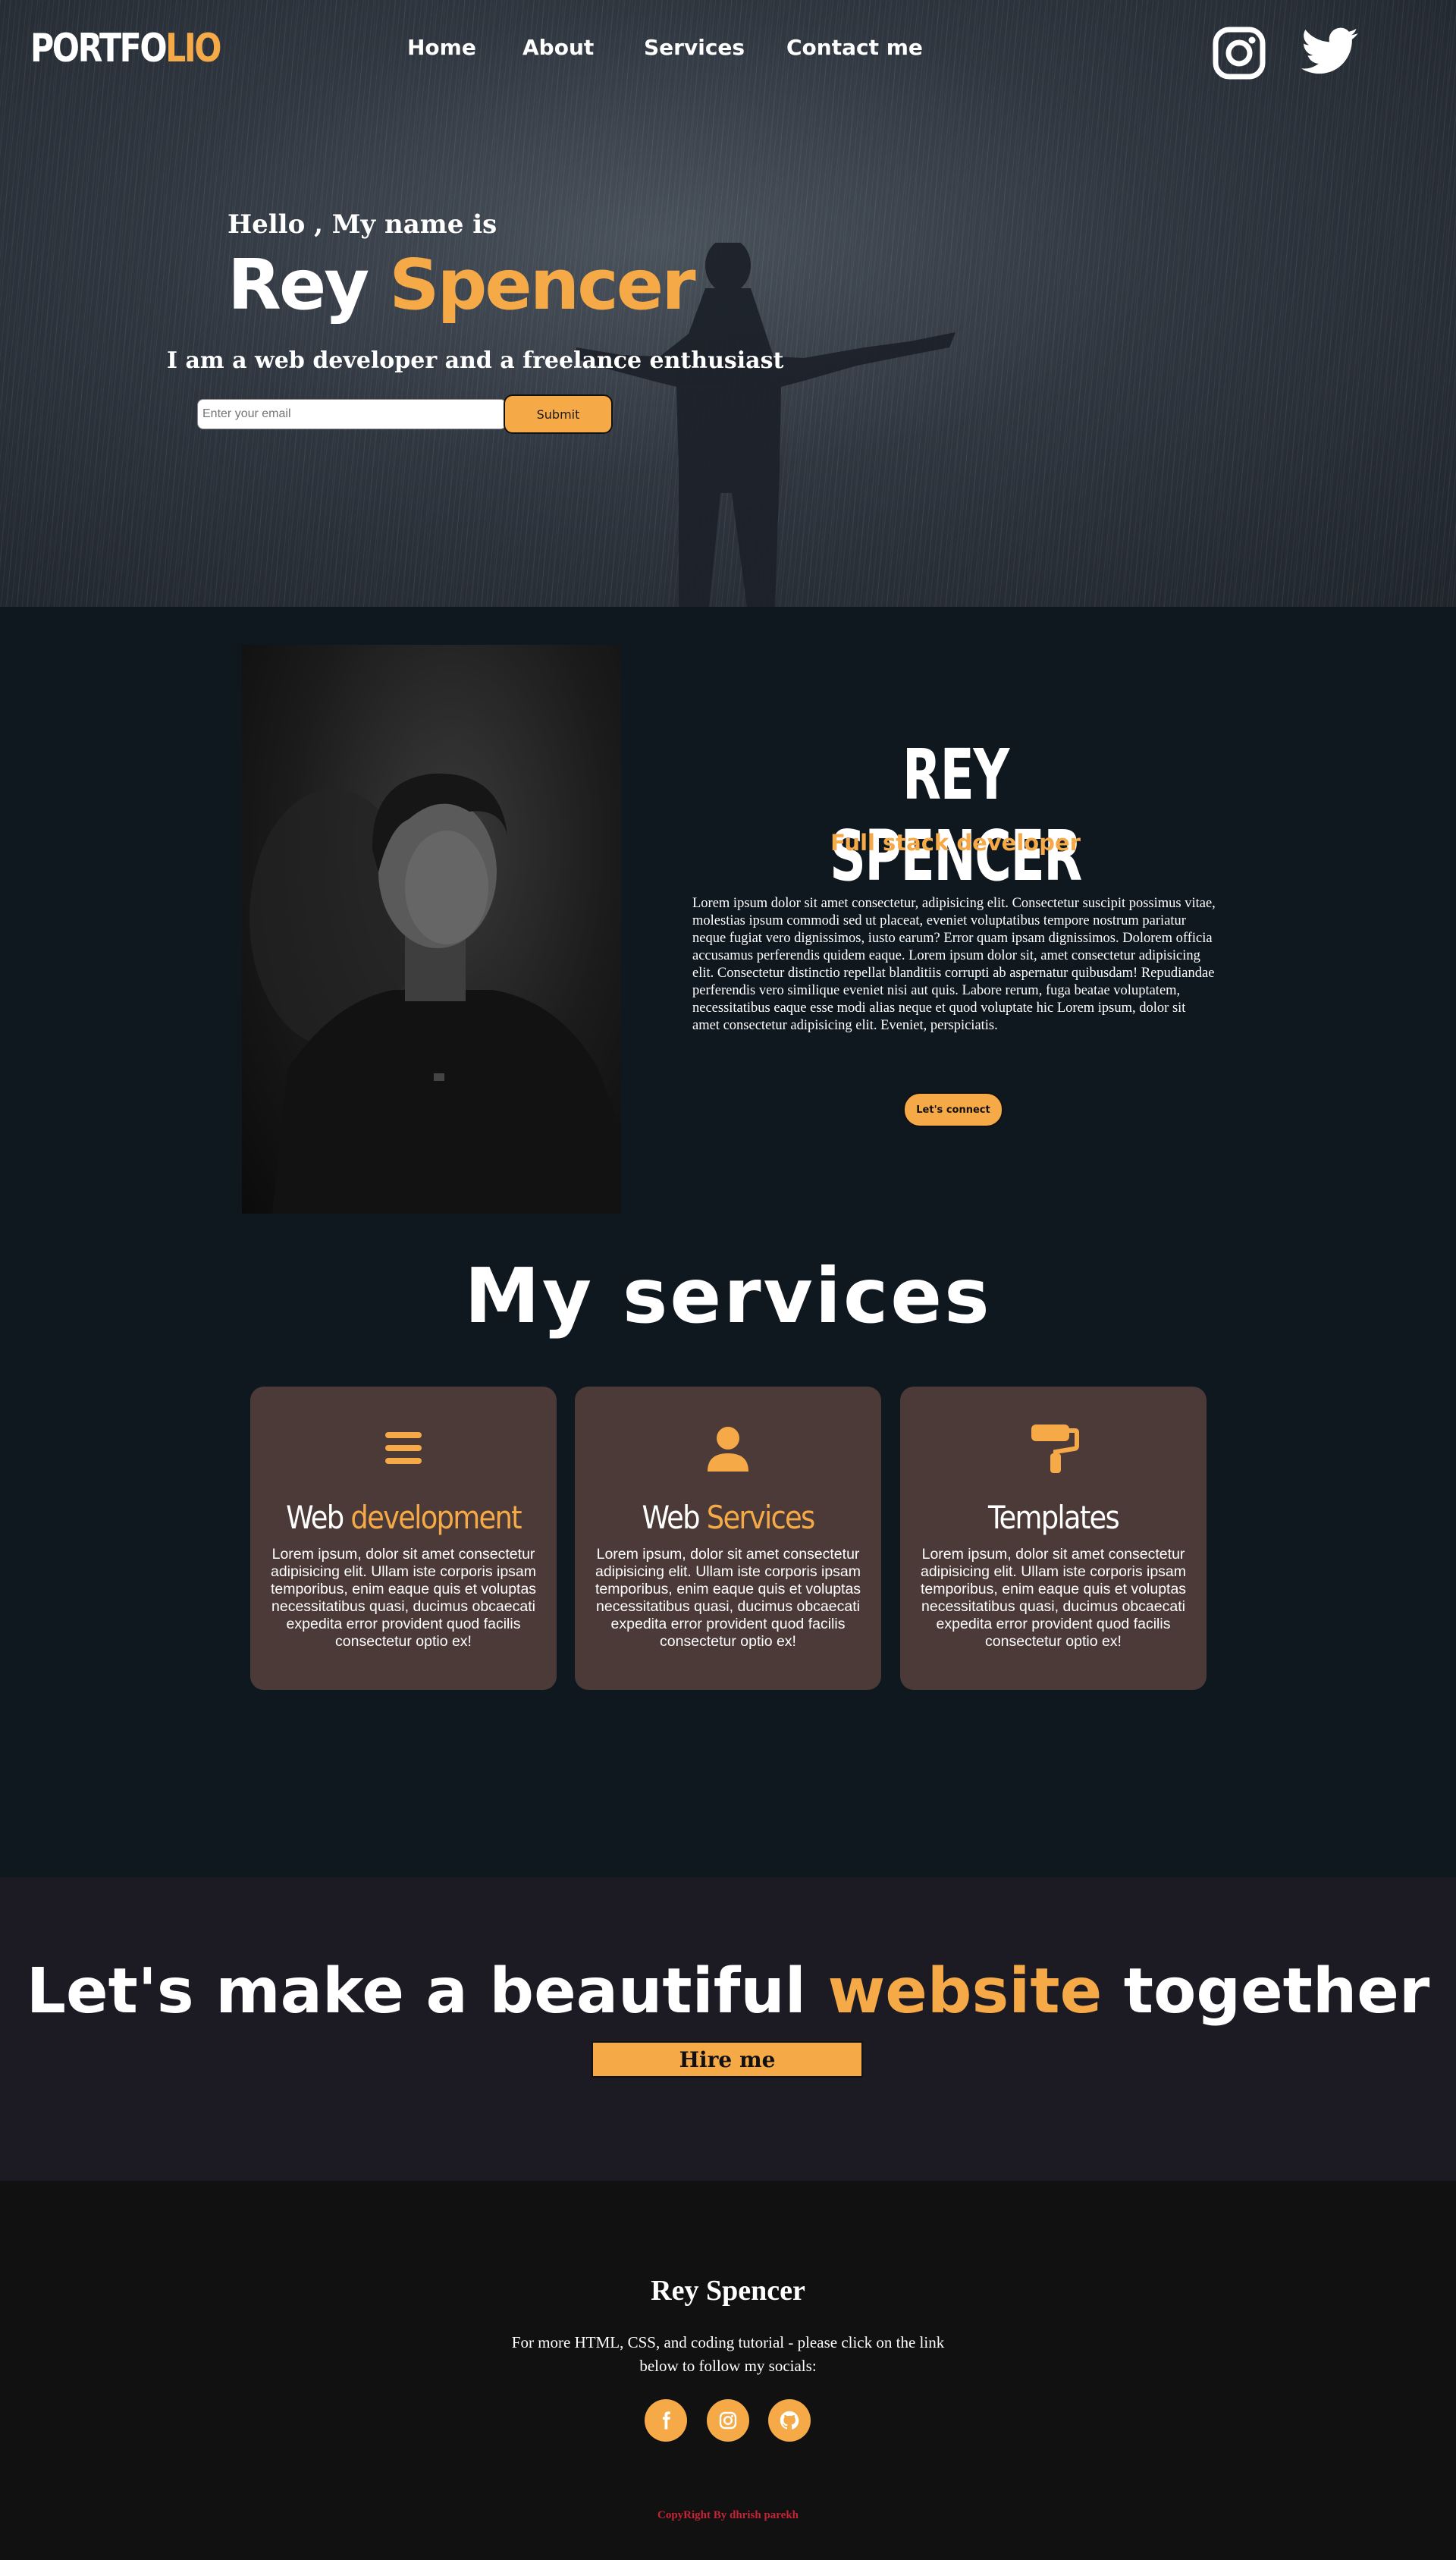 The width and height of the screenshot is (1456, 2560). What do you see at coordinates (298, 284) in the screenshot?
I see `hero-first-name: Rey` at bounding box center [298, 284].